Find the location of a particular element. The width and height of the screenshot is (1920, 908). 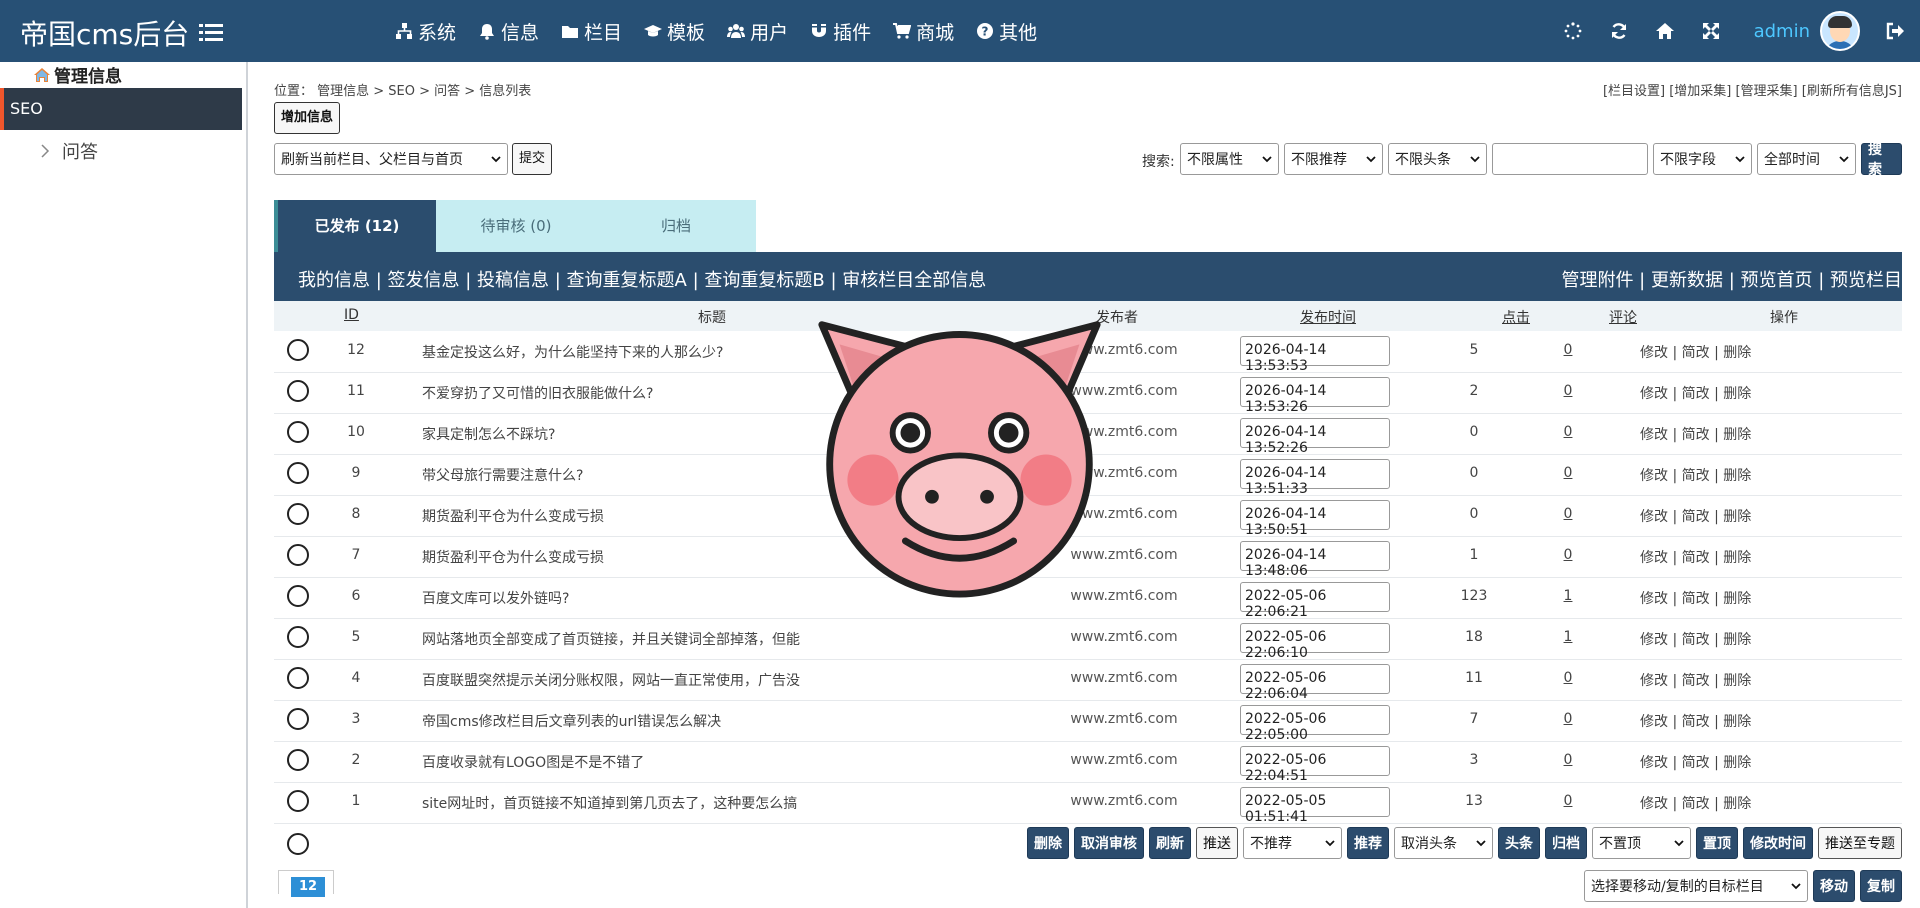

row-title: 百度联盟突然提示关闭分账权限，网站一直正常使用，广告没 is located at coordinates (632, 680).